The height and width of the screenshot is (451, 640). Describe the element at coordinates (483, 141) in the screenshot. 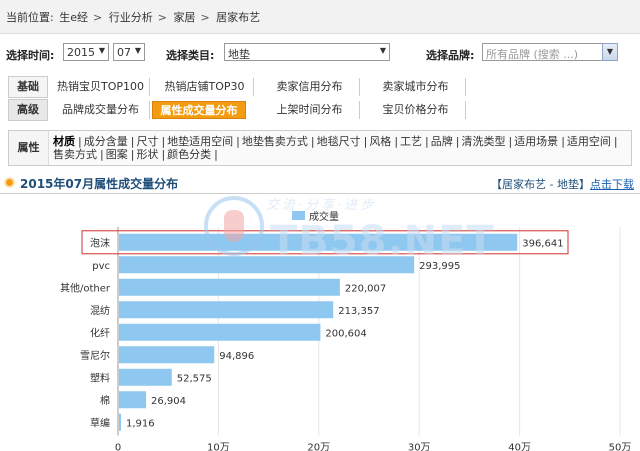

I see `attribute-item: 清洗类型` at that location.